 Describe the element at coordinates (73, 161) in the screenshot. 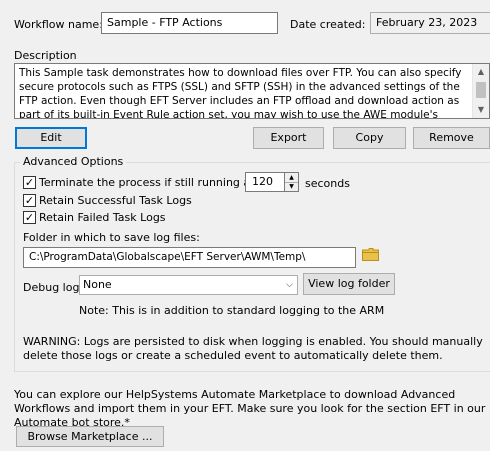

I see `advanced-options-title: Advanced Options` at that location.